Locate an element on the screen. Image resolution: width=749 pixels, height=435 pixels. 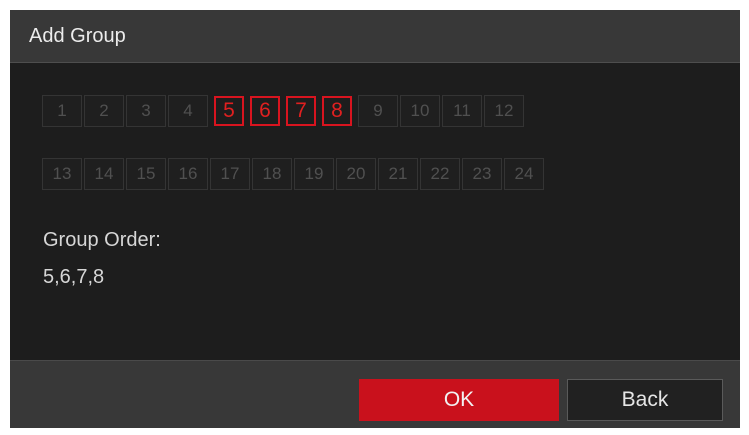
channel-cell-13: 13 is located at coordinates (62, 174).